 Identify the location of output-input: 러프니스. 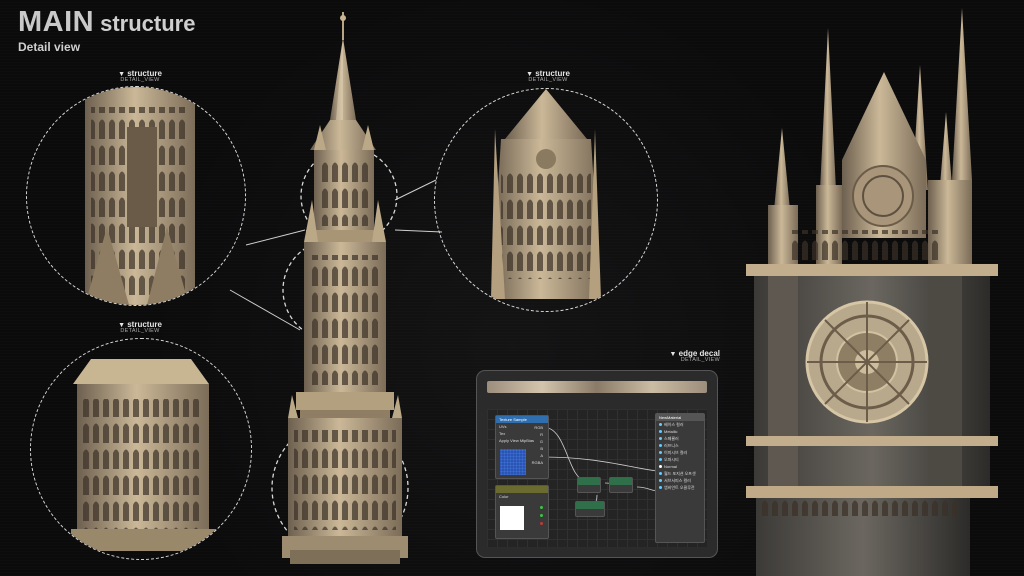
(671, 445).